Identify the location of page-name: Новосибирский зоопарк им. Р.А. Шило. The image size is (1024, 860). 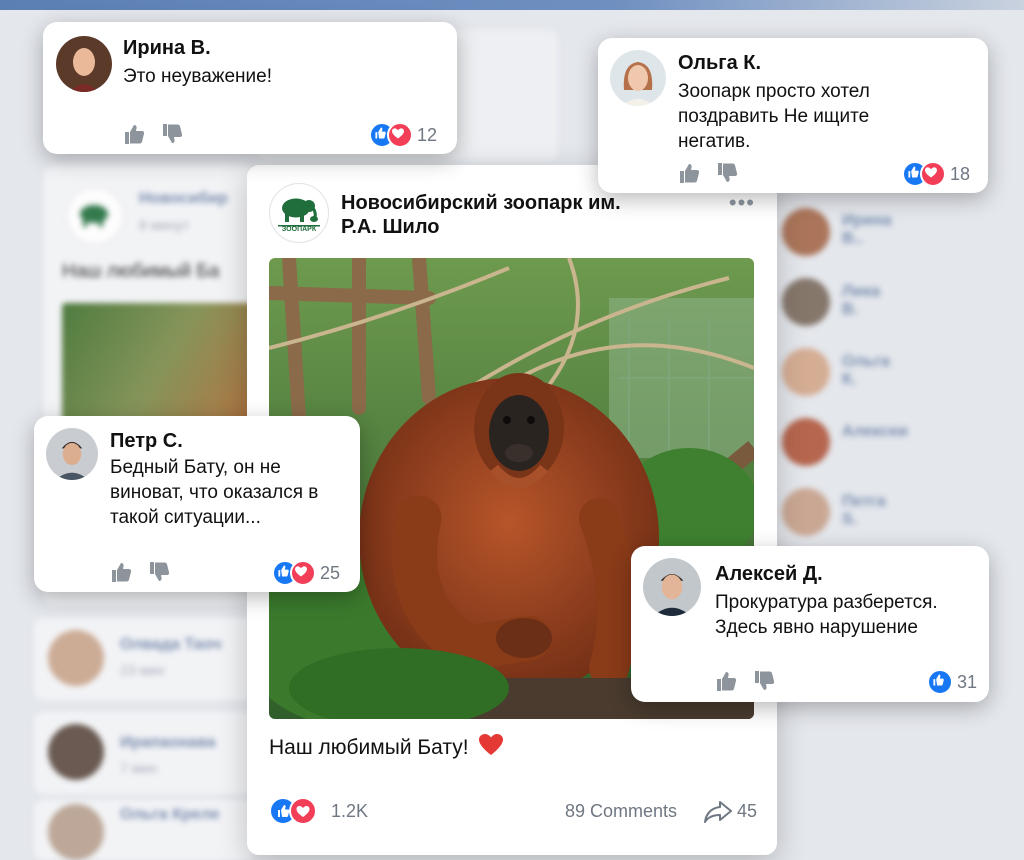
(501, 215).